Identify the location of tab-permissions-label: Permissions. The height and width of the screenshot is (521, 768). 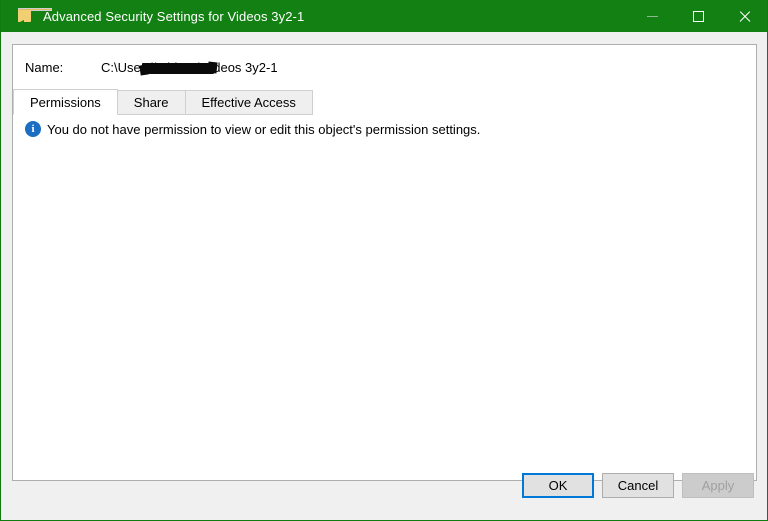
(65, 102).